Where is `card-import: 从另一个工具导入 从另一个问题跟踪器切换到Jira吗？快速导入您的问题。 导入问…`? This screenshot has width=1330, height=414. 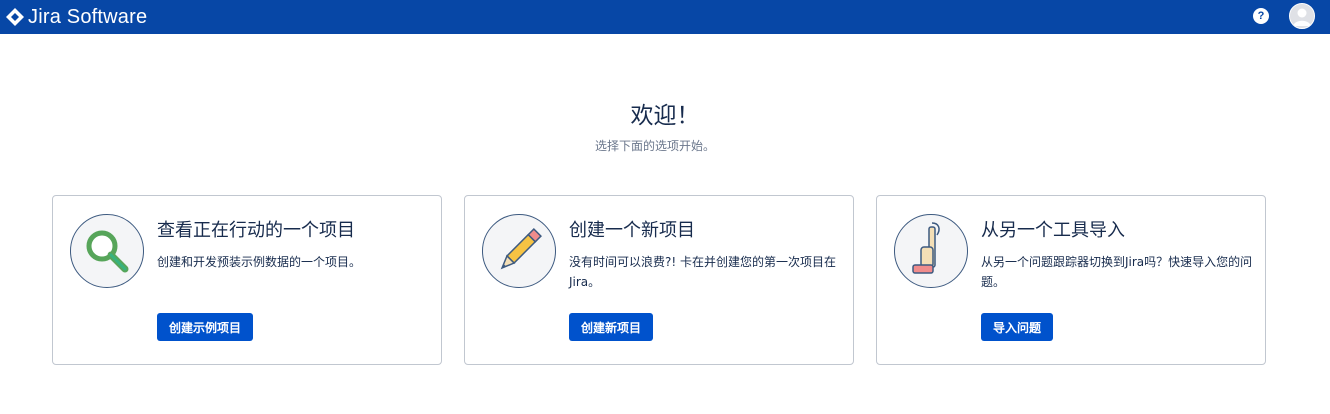 card-import: 从另一个工具导入 从另一个问题跟踪器切换到Jira吗？快速导入您的问题。 导入问… is located at coordinates (1071, 280).